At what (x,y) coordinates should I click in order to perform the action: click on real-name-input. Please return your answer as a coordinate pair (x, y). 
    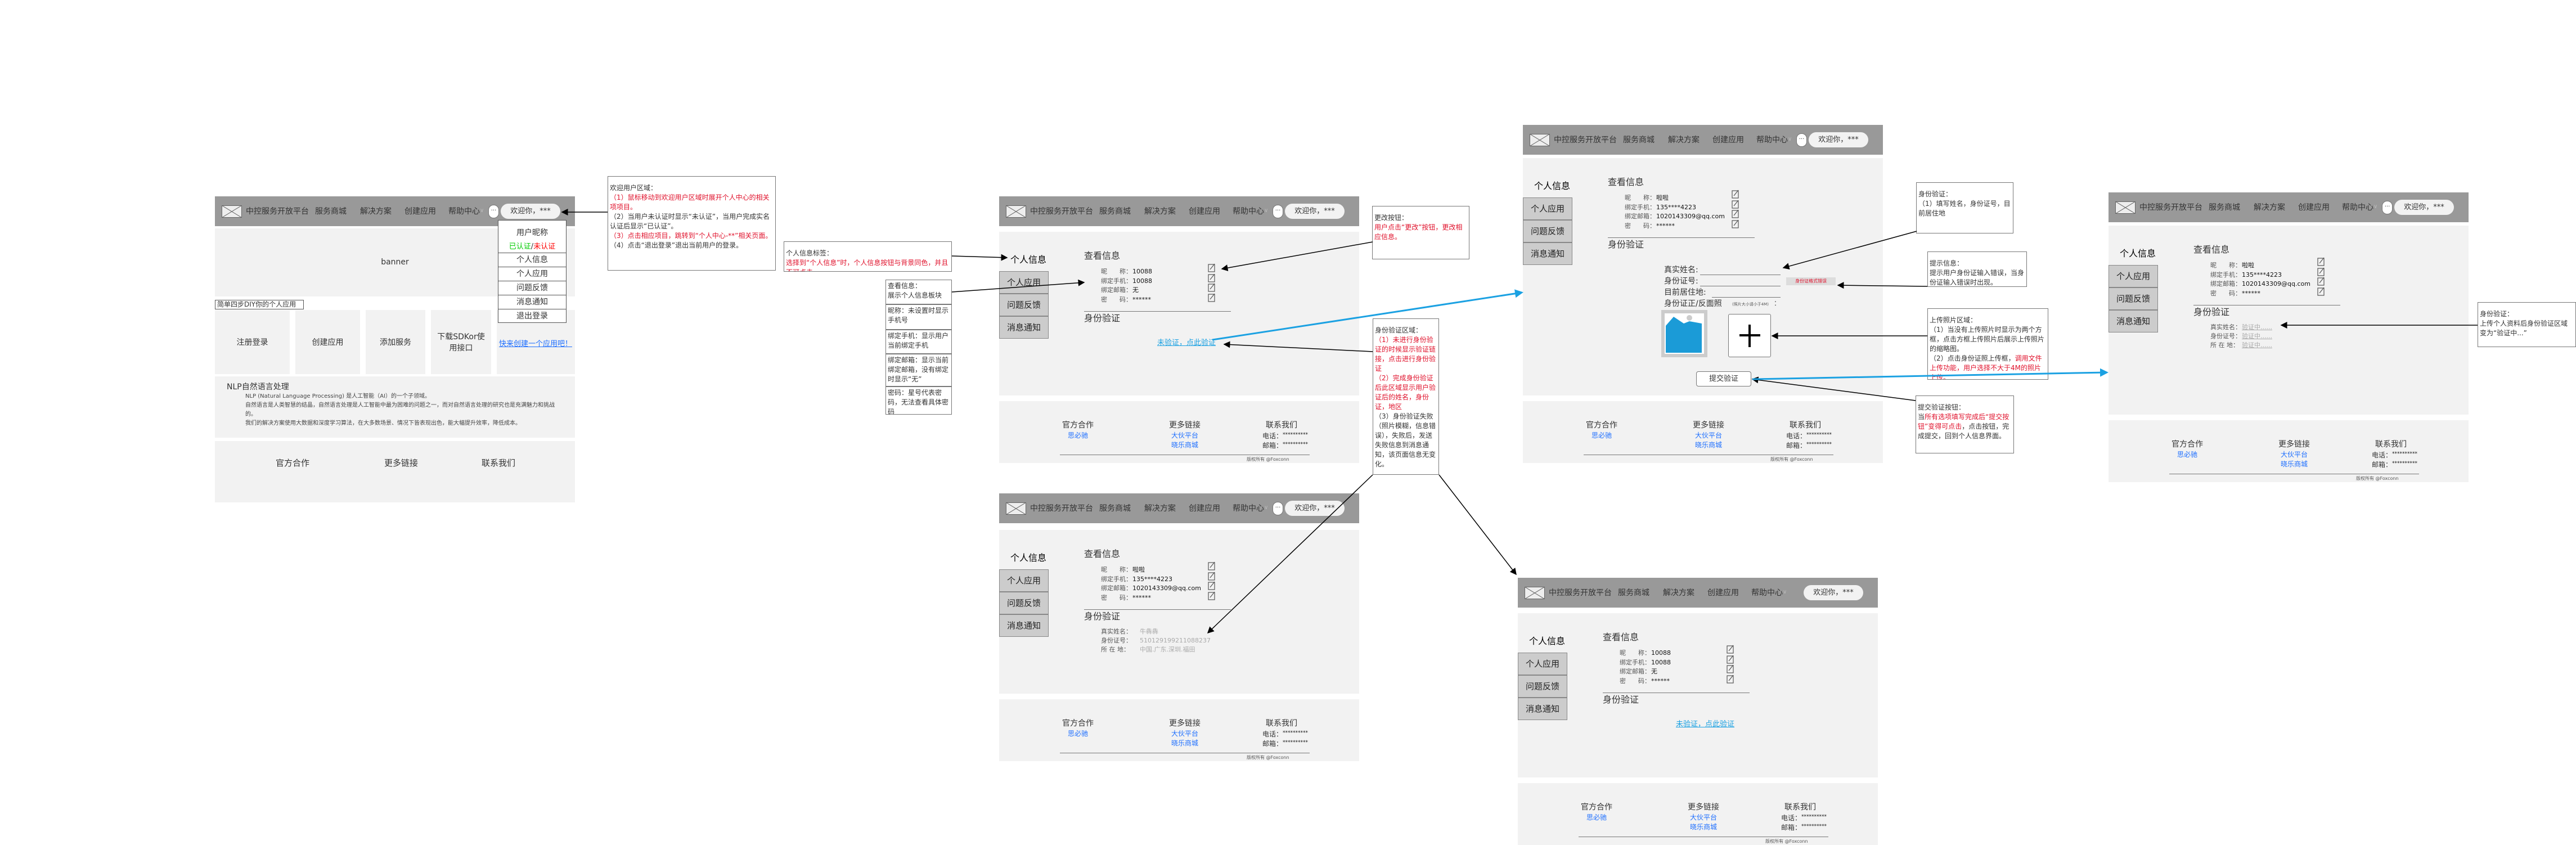
    Looking at the image, I should click on (1740, 274).